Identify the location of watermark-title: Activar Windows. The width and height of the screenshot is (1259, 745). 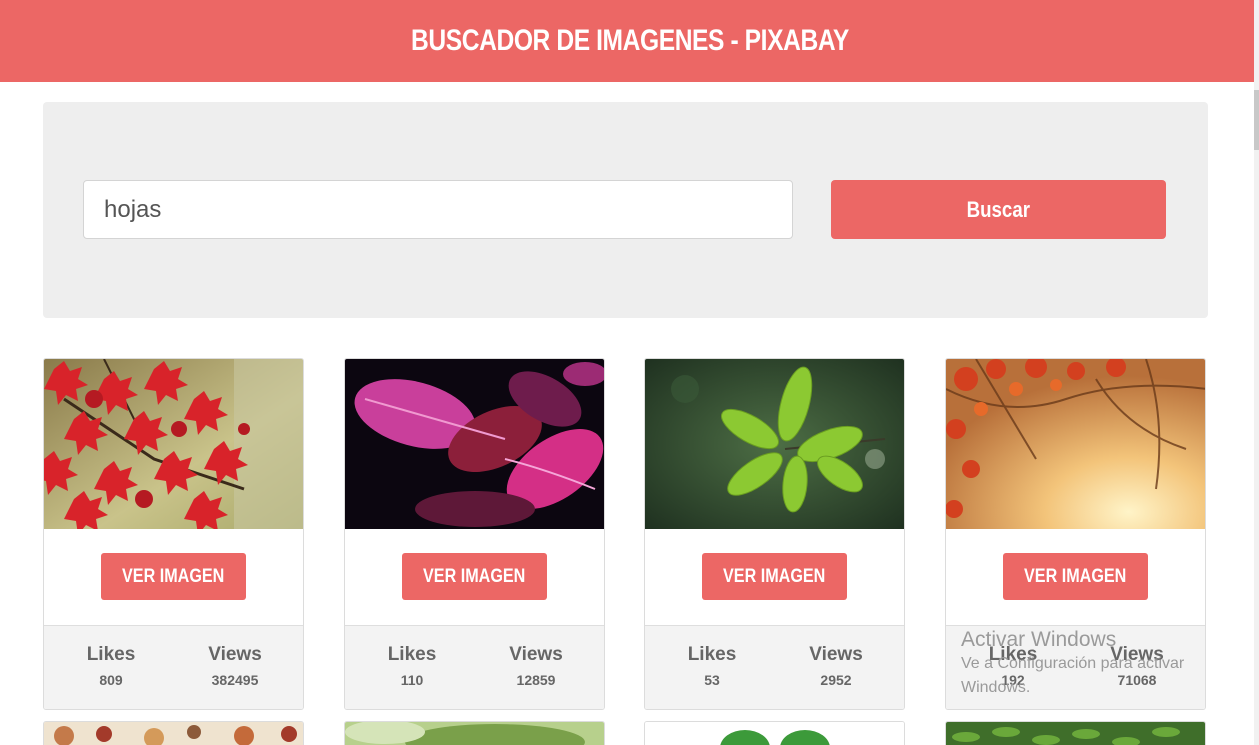
(1039, 639).